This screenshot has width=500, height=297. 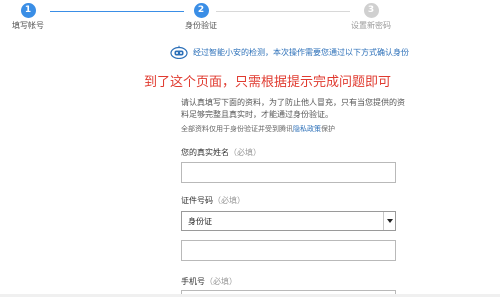 What do you see at coordinates (197, 200) in the screenshot?
I see `field-label-text: 证件号码` at bounding box center [197, 200].